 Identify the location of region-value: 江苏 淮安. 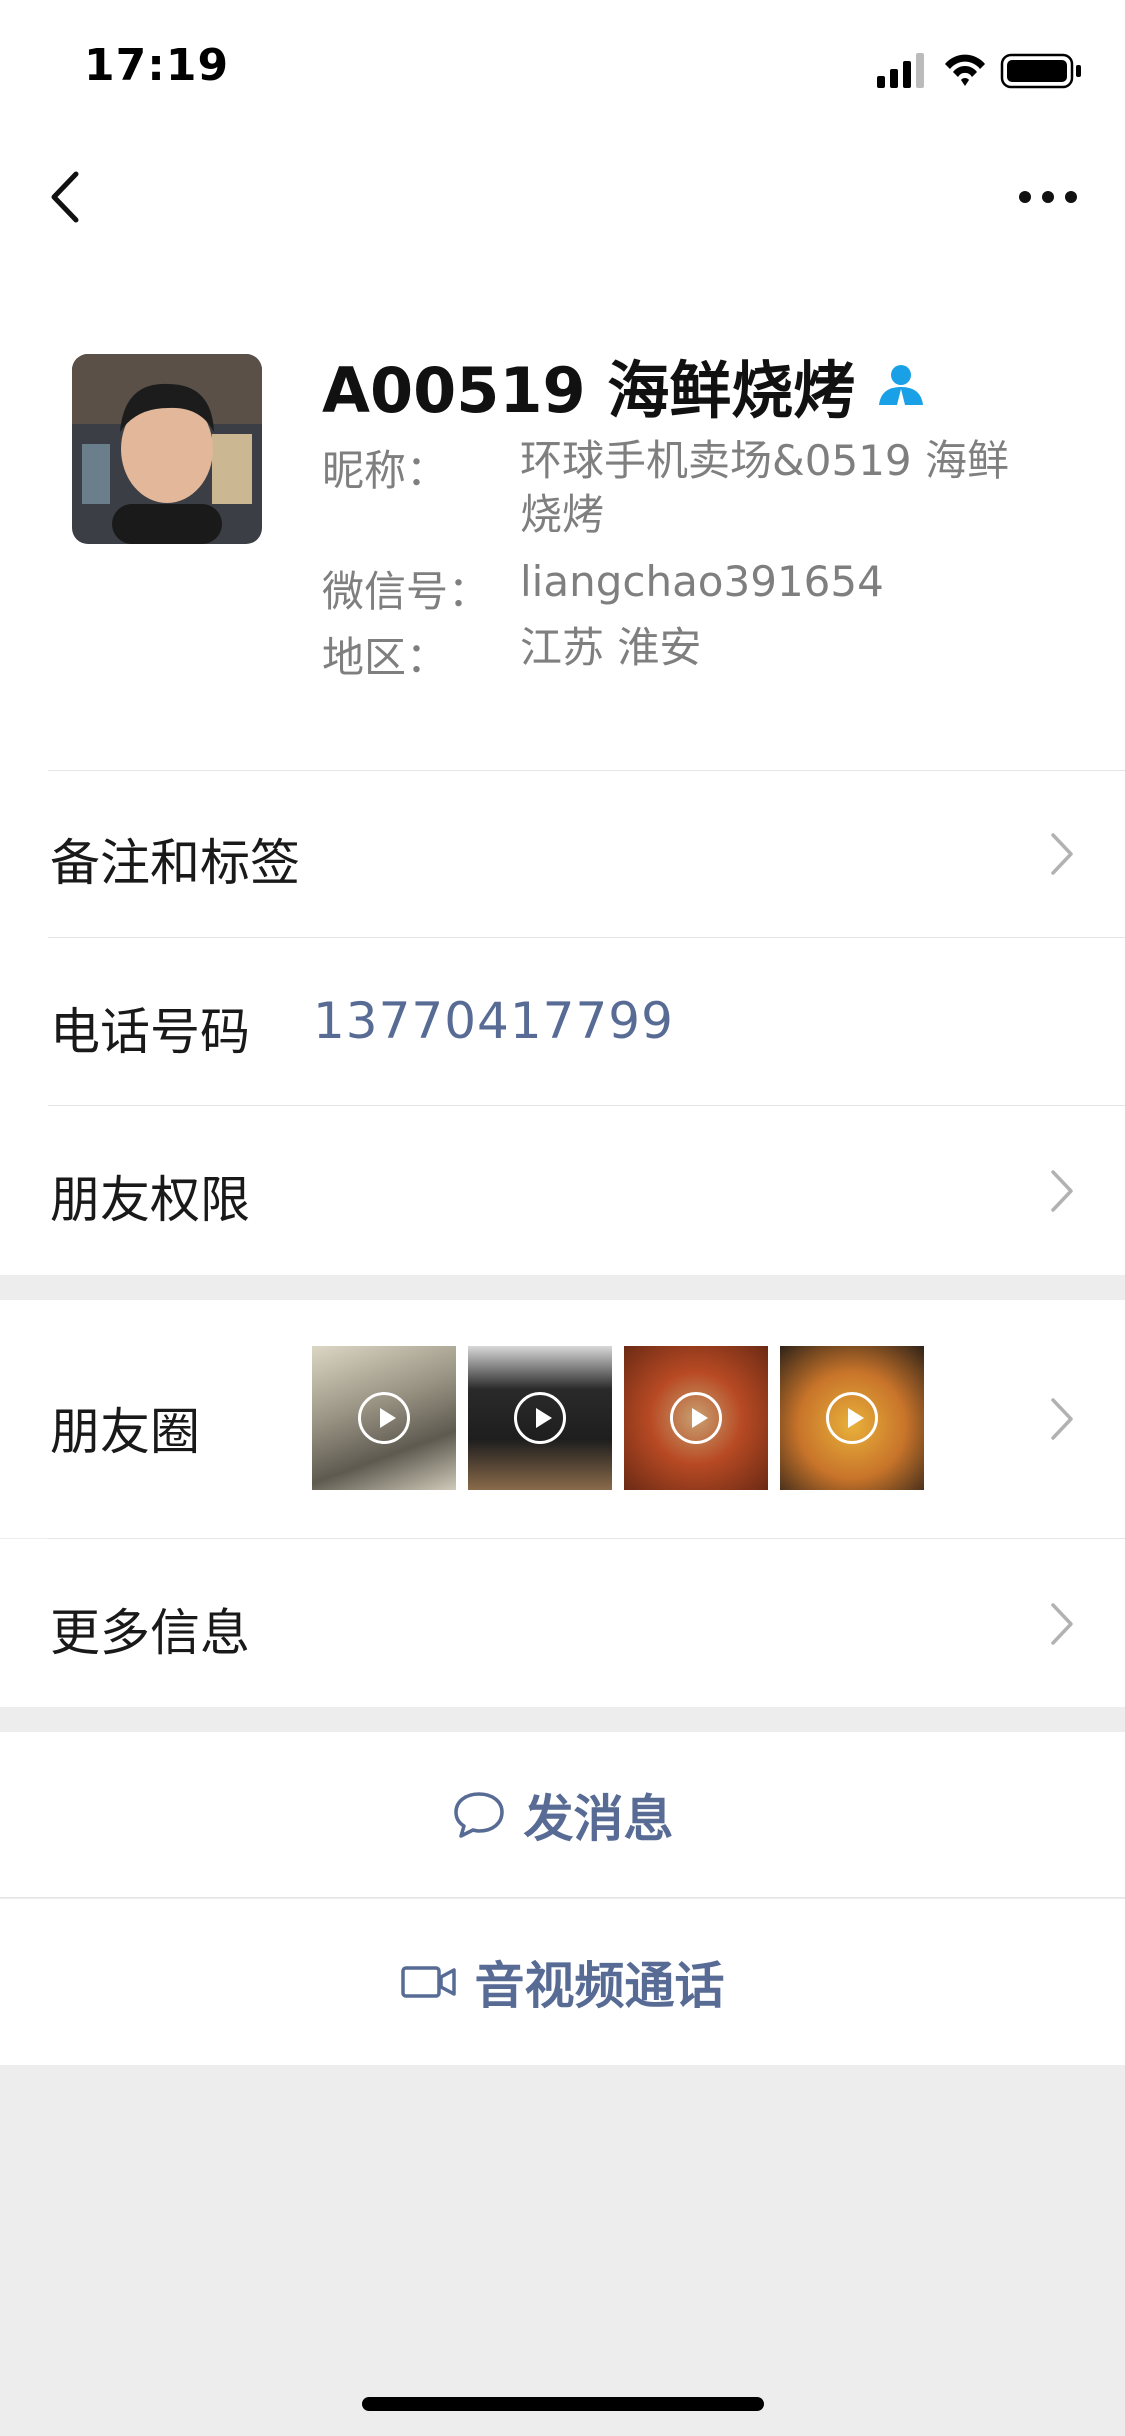
(611, 647).